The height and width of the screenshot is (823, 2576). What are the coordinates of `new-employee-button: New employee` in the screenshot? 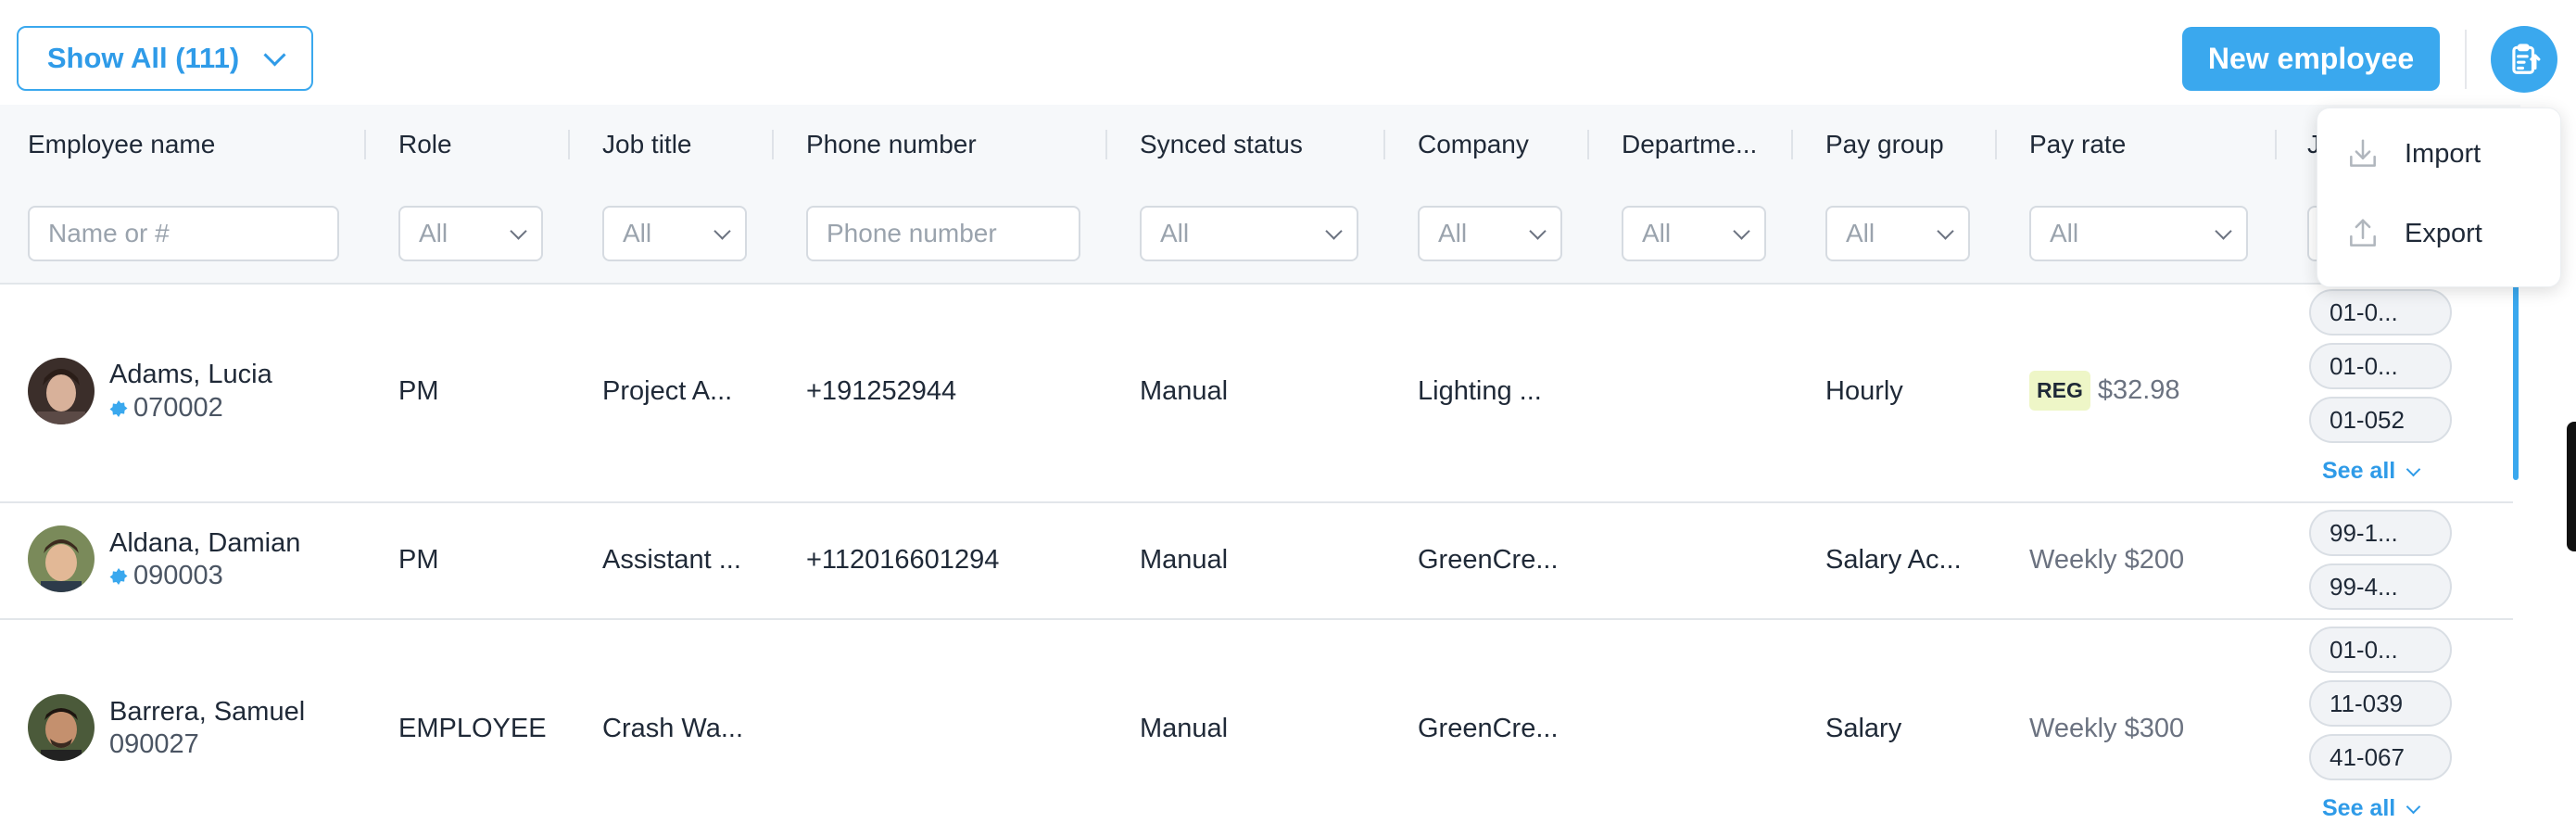 It's located at (2311, 59).